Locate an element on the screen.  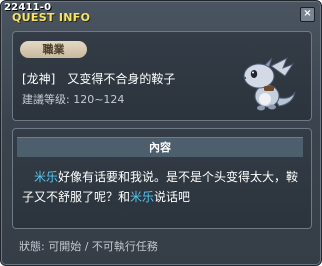
content-header: 內容 is located at coordinates (160, 147).